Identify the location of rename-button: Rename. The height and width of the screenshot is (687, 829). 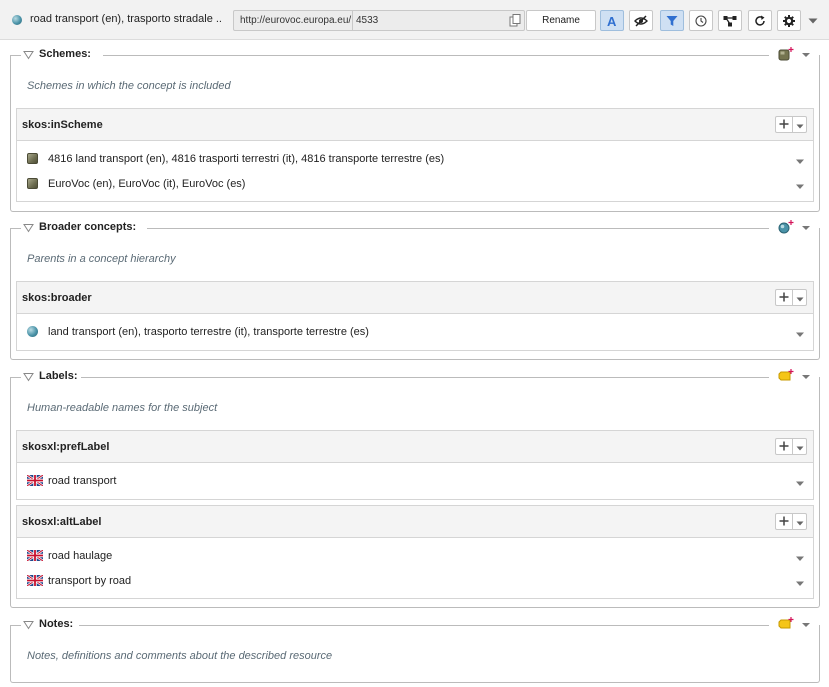
(561, 20).